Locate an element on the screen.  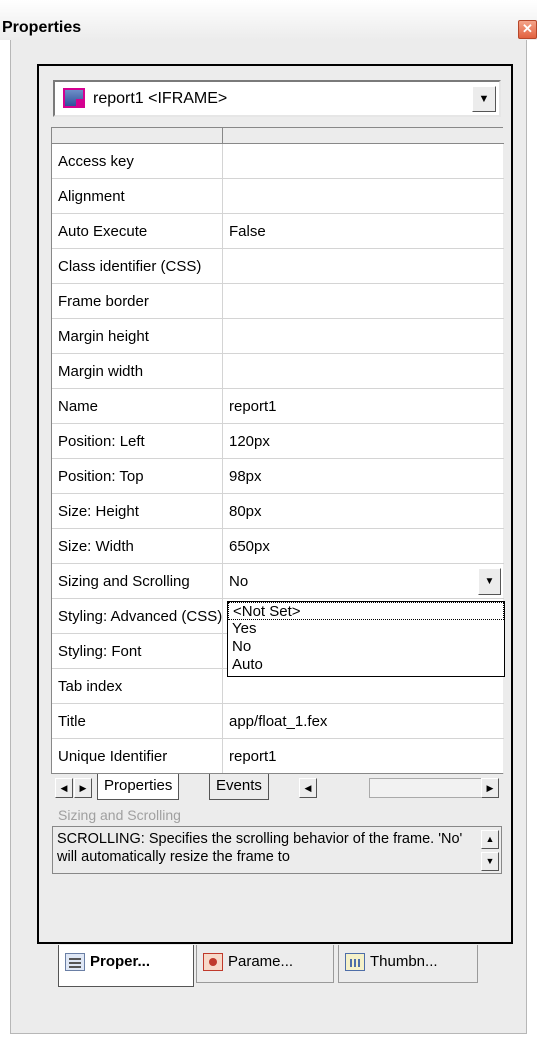
property-row: Title app/float_1.fex is located at coordinates (278, 721).